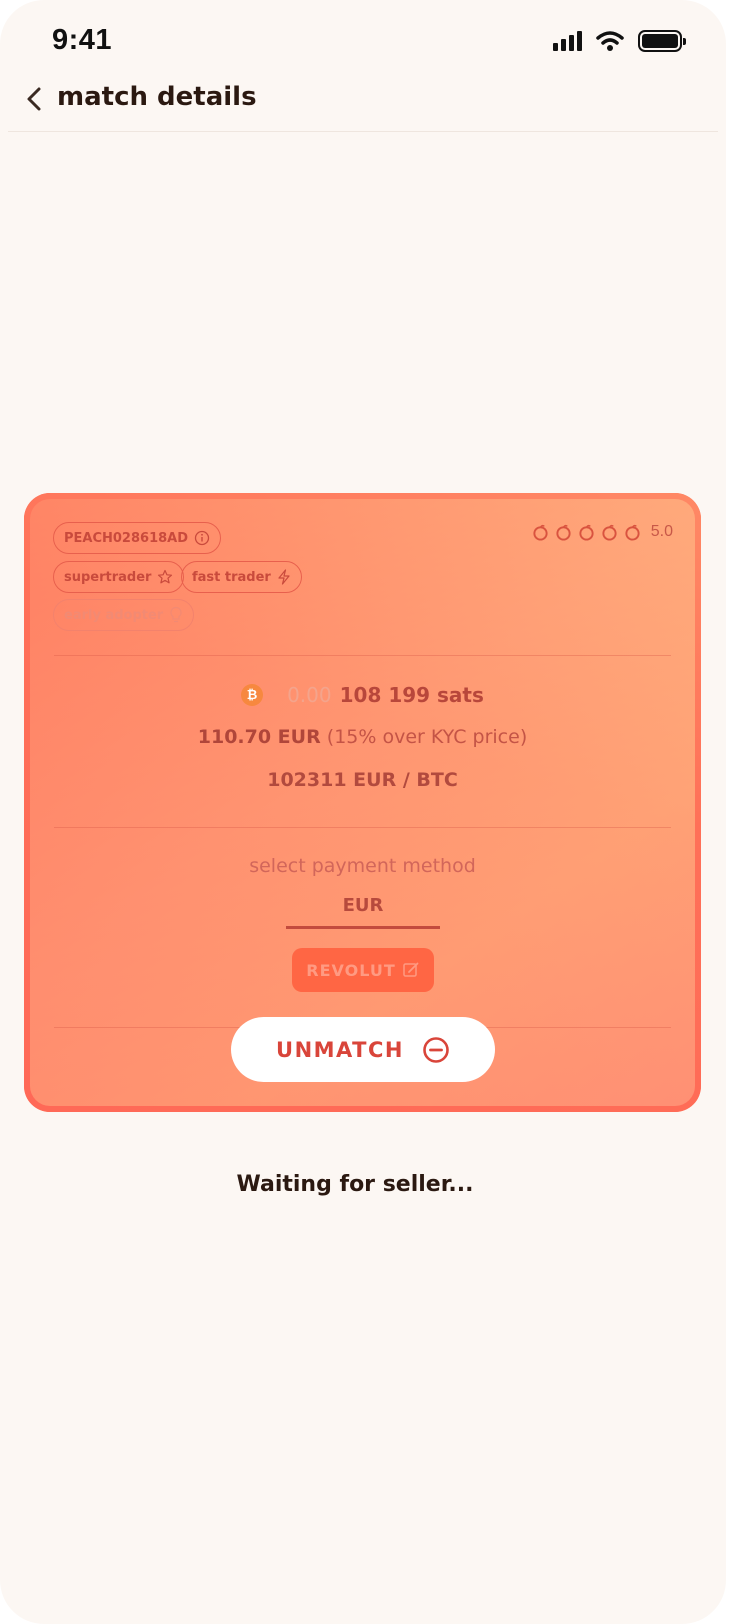  I want to click on bitcoin-icon: ₿, so click(252, 695).